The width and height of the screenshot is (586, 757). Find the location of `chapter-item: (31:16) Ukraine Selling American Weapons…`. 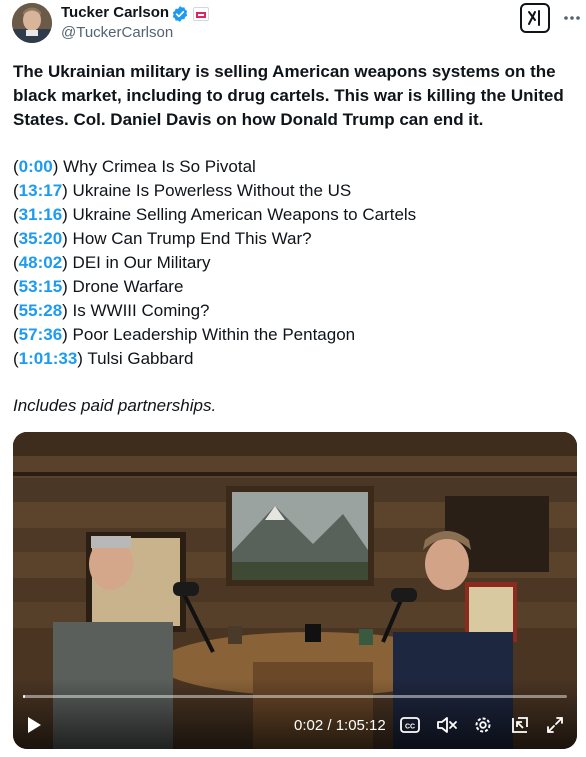

chapter-item: (31:16) Ukraine Selling American Weapons… is located at coordinates (215, 214).